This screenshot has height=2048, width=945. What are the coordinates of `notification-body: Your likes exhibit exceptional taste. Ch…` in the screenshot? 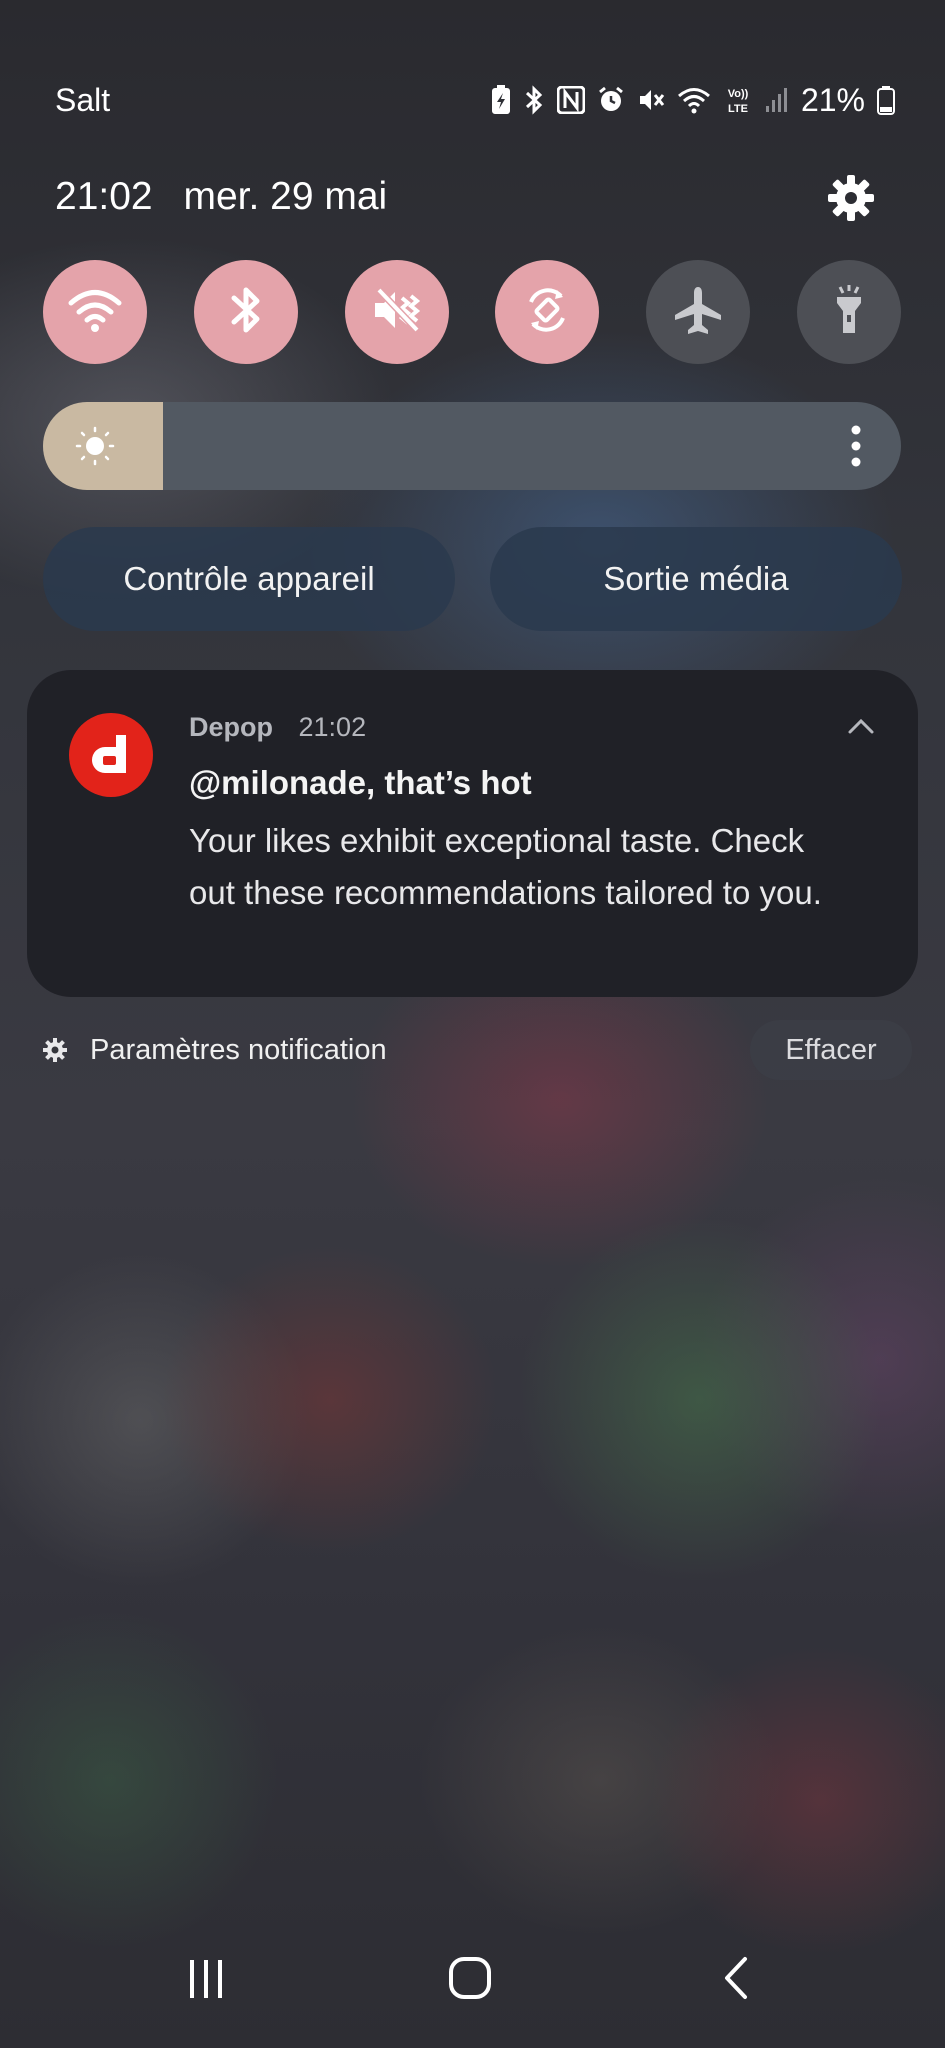 It's located at (505, 866).